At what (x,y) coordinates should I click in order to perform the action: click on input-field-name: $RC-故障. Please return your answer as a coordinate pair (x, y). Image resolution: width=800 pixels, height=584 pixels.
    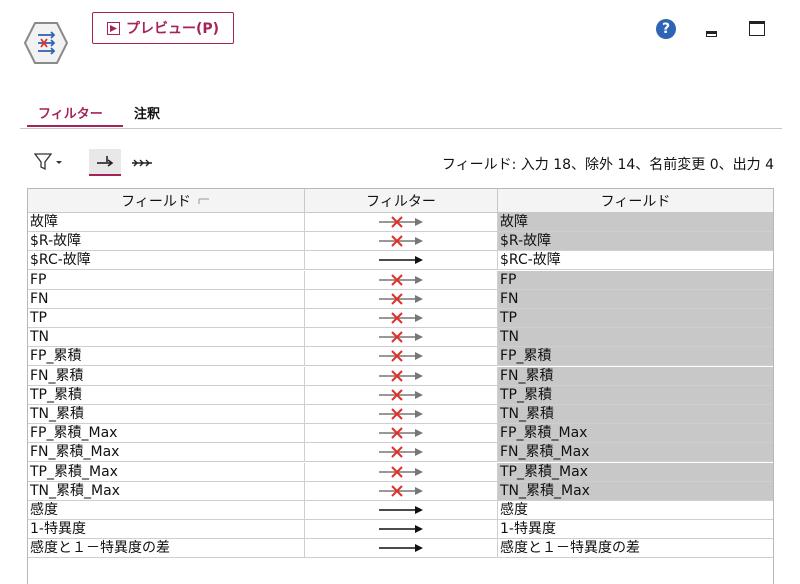
    Looking at the image, I should click on (166, 261).